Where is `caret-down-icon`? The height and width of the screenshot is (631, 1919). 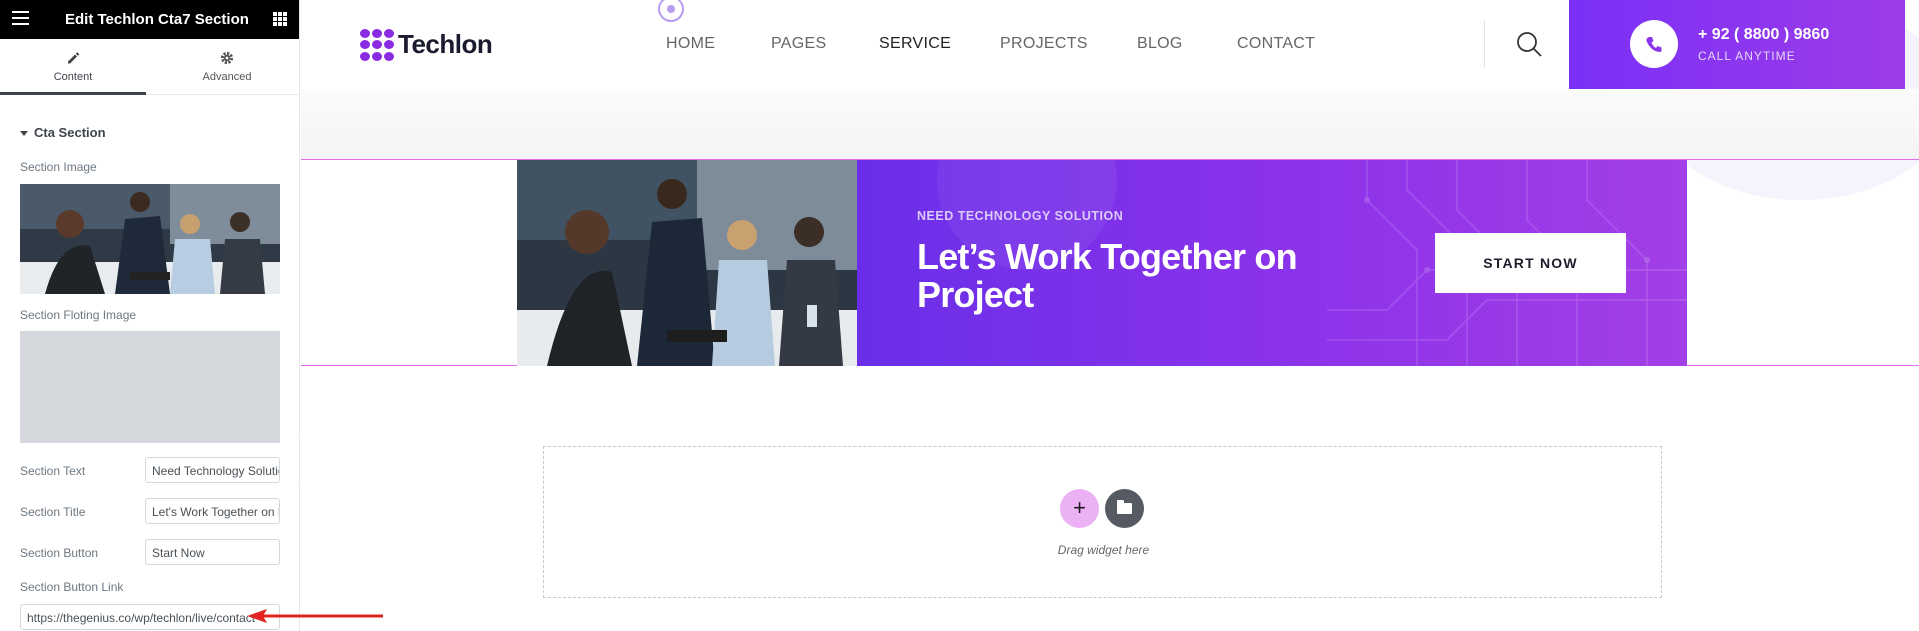 caret-down-icon is located at coordinates (24, 134).